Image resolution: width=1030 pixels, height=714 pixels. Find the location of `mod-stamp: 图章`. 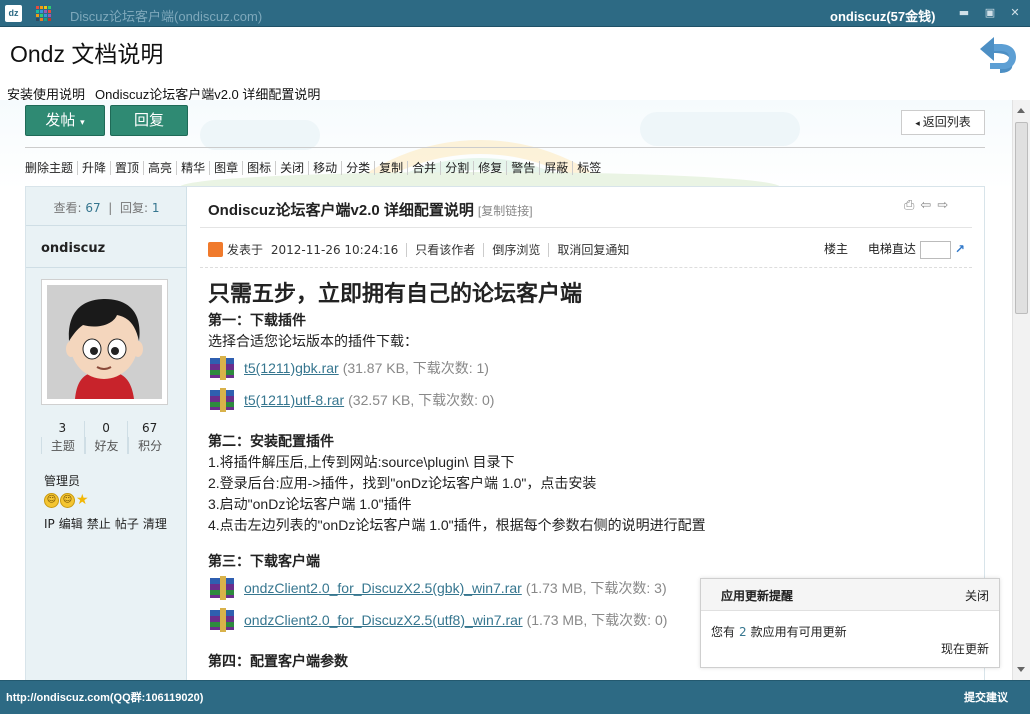

mod-stamp: 图章 is located at coordinates (226, 168).